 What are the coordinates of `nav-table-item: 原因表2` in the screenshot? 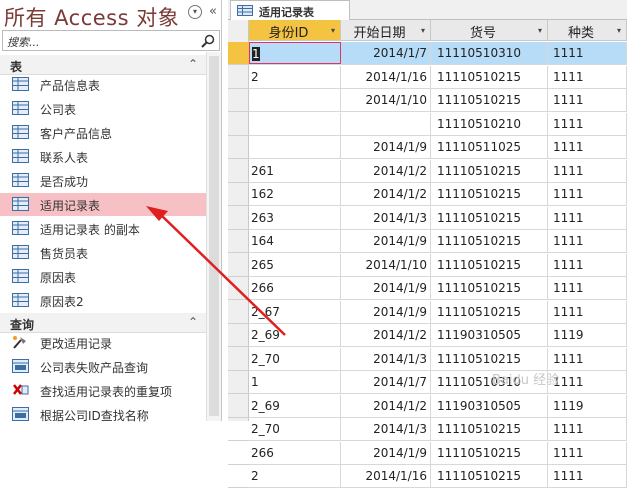 It's located at (103, 300).